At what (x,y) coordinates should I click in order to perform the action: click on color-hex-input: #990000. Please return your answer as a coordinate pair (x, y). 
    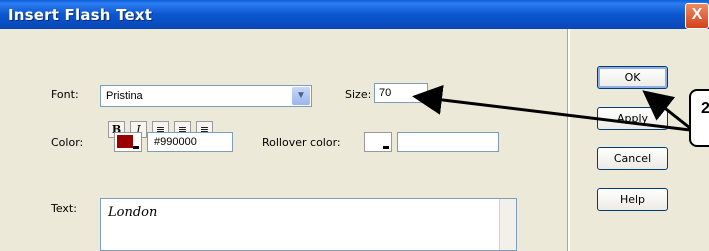
    Looking at the image, I should click on (190, 142).